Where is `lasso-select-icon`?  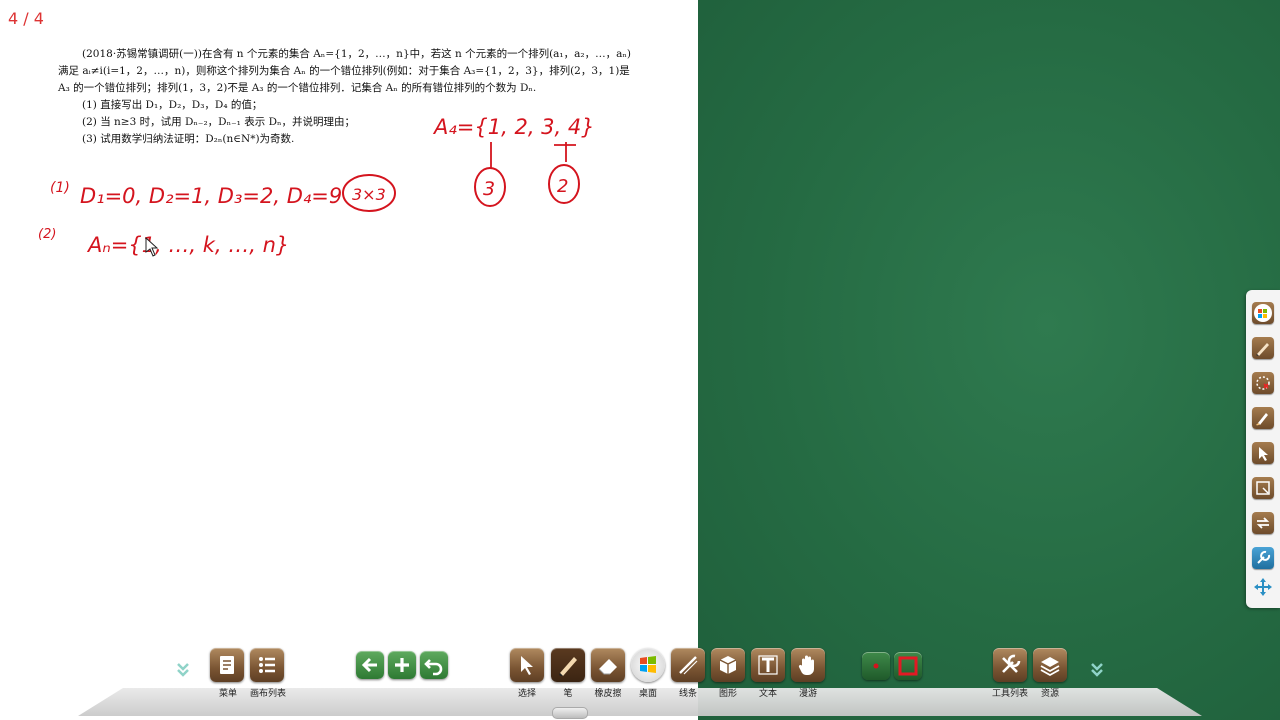 lasso-select-icon is located at coordinates (1263, 383).